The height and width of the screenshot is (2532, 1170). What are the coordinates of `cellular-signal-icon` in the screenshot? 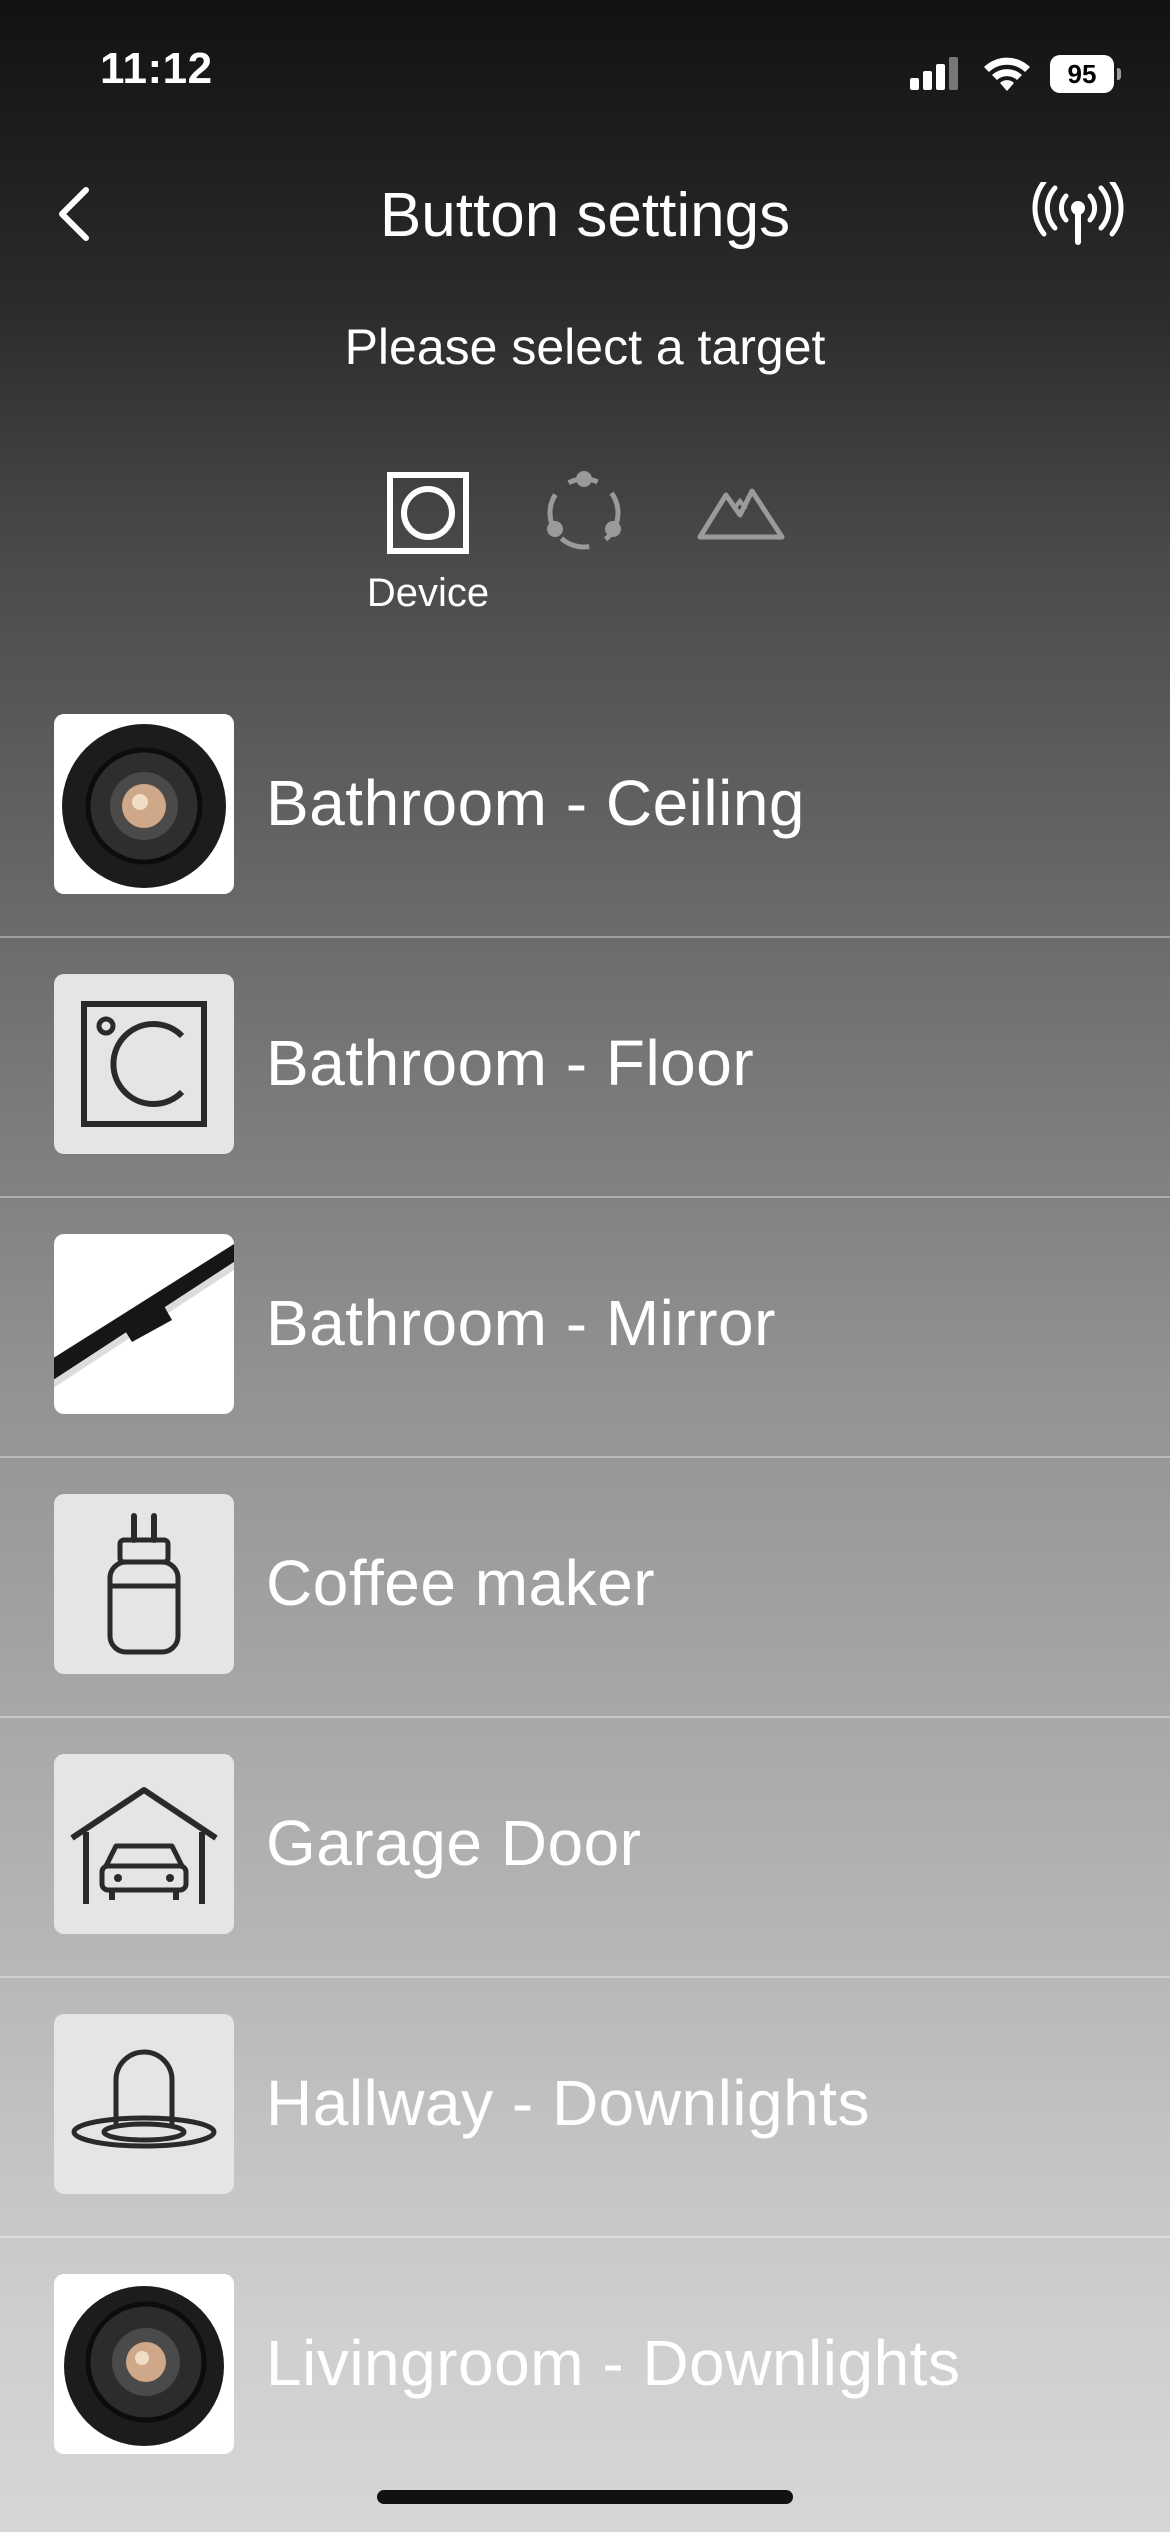 It's located at (934, 73).